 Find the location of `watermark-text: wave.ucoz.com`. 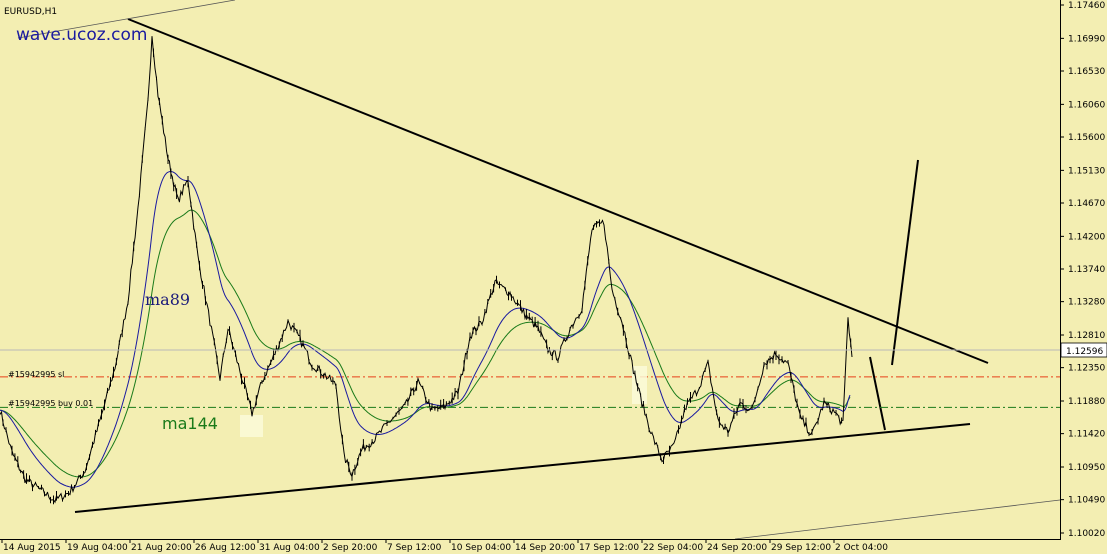

watermark-text: wave.ucoz.com is located at coordinates (81, 35).